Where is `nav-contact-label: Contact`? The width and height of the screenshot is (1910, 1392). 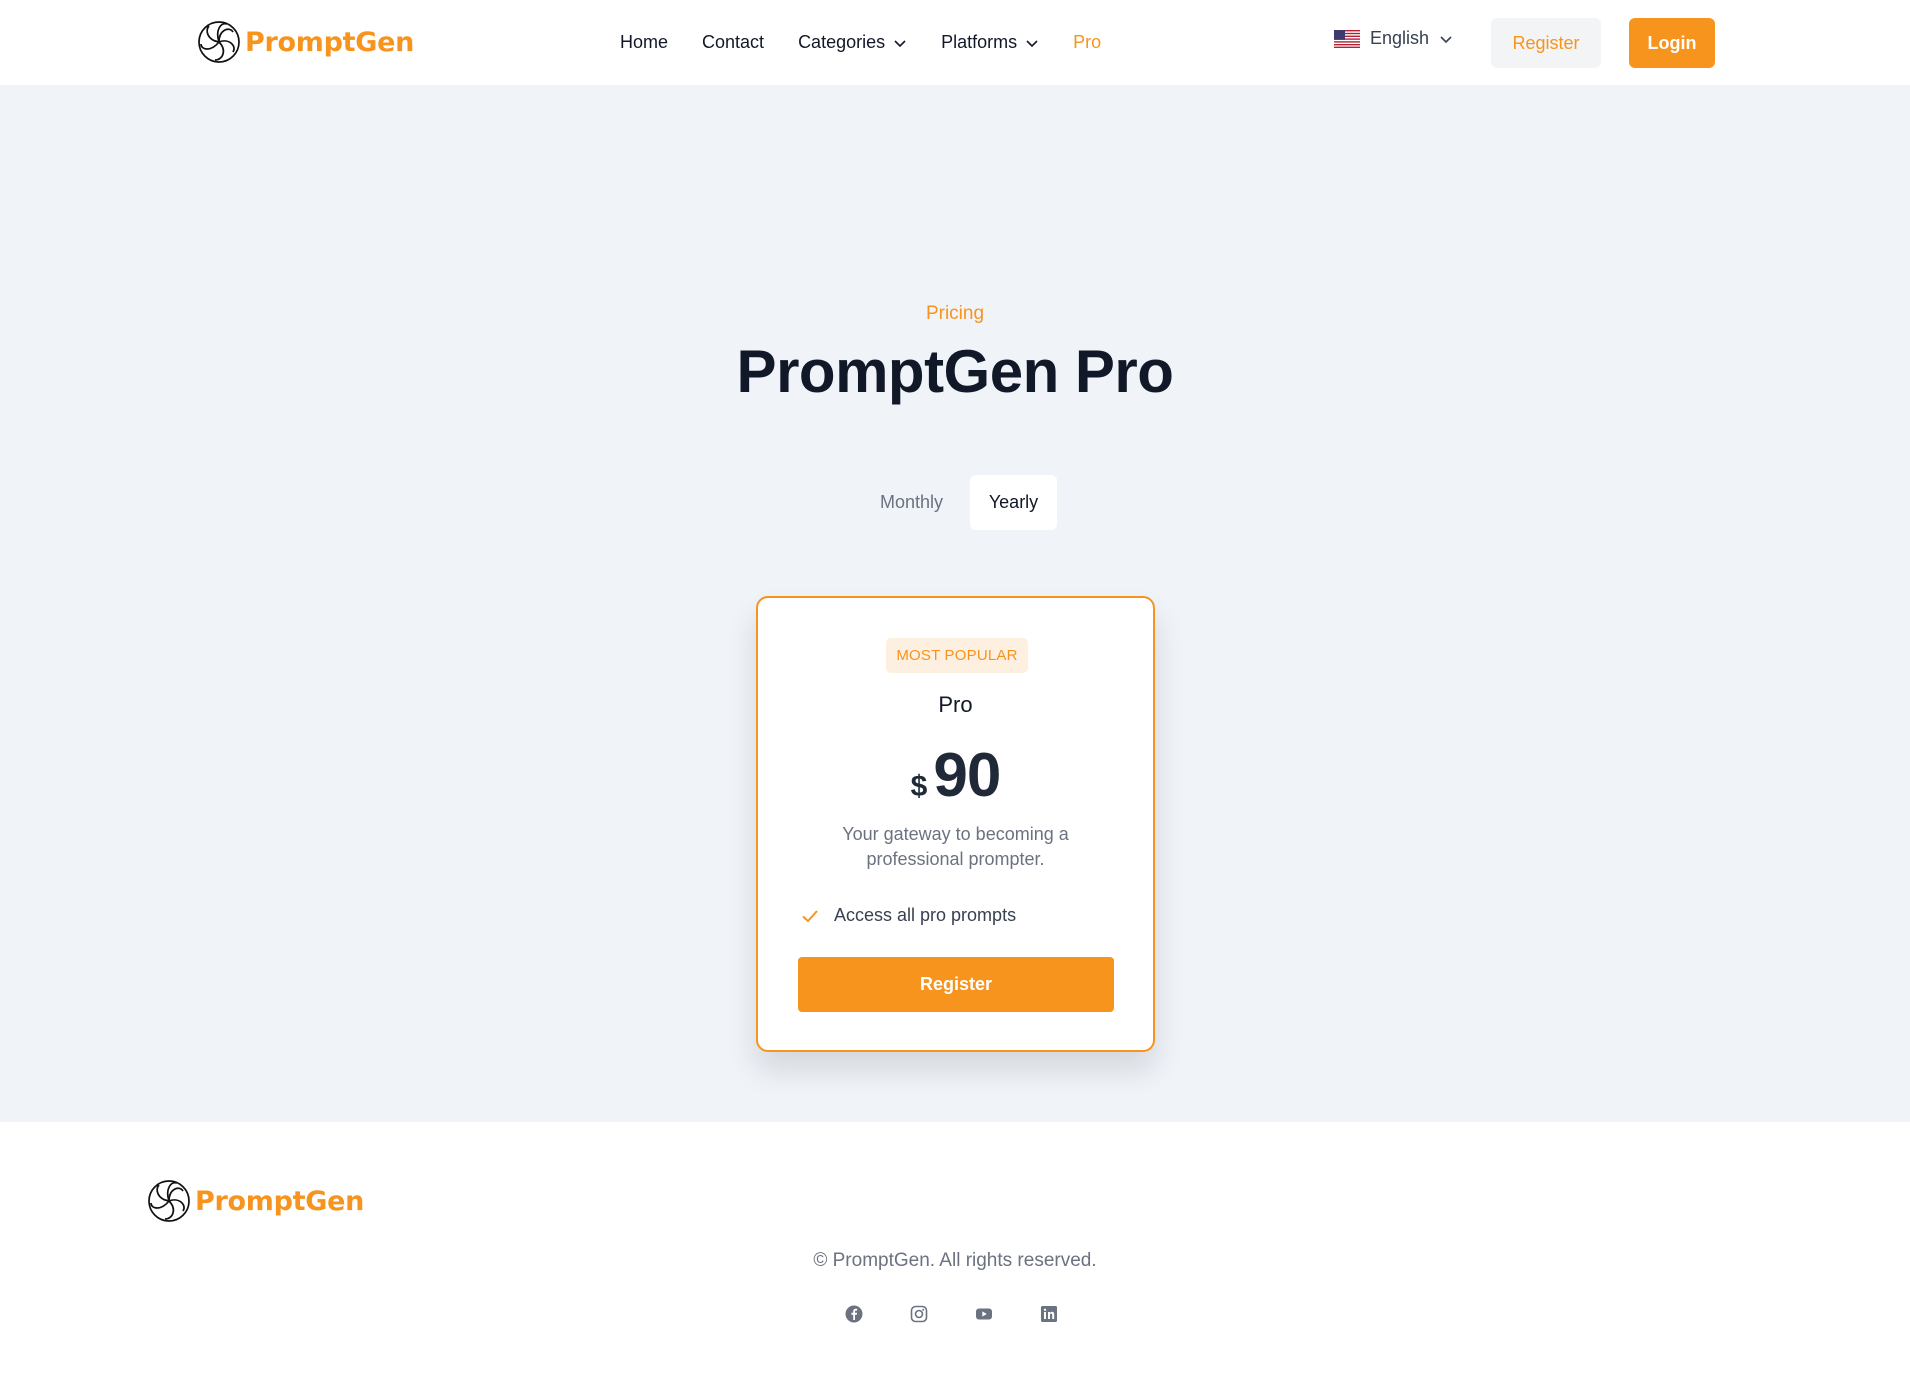 nav-contact-label: Contact is located at coordinates (733, 42).